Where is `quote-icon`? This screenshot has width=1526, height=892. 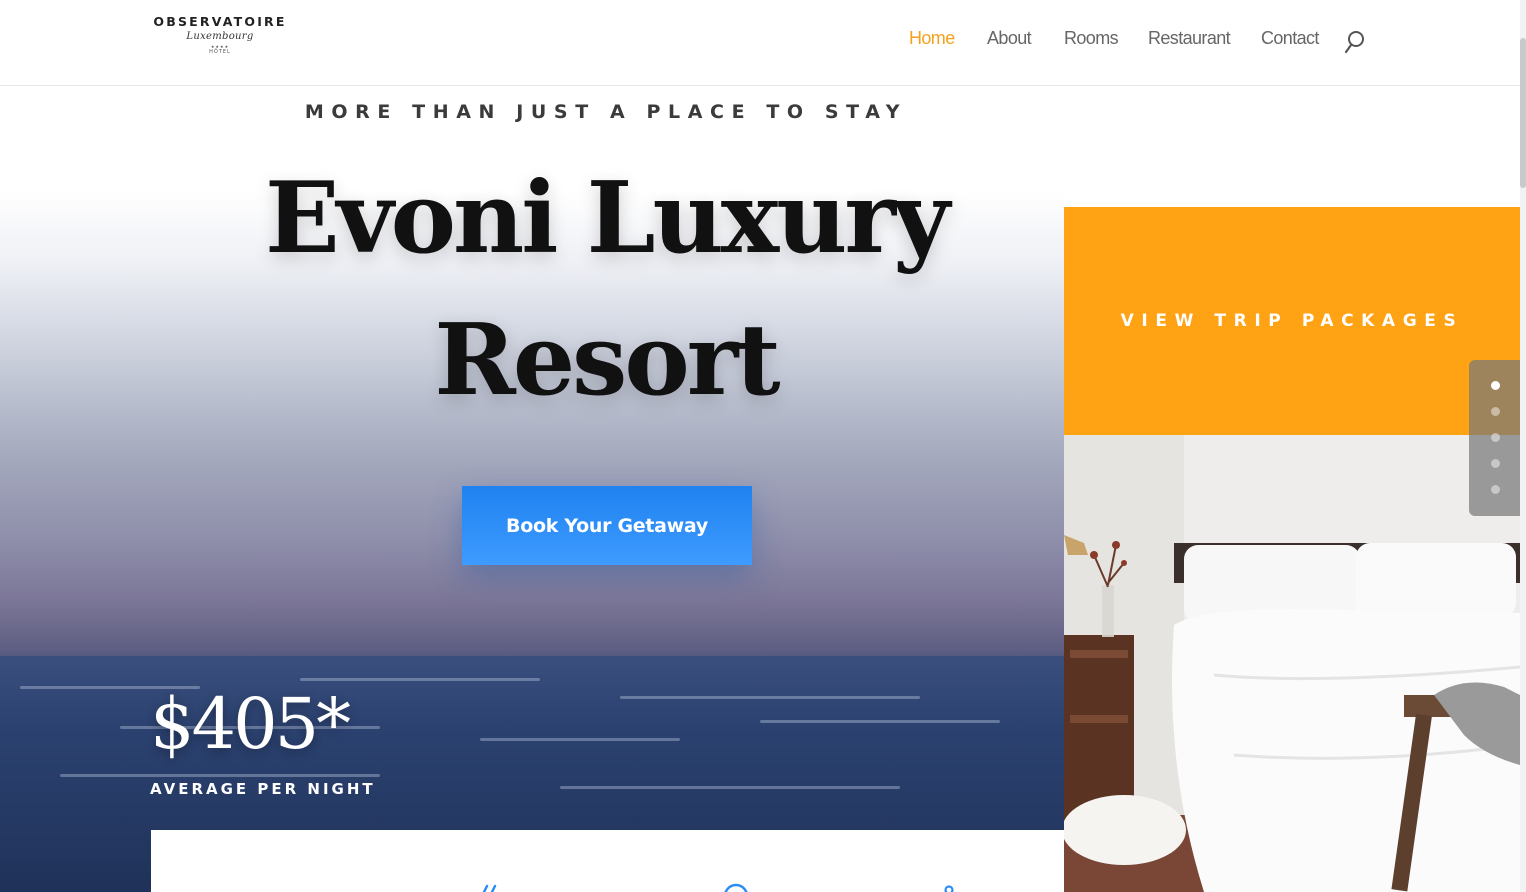
quote-icon is located at coordinates (489, 888).